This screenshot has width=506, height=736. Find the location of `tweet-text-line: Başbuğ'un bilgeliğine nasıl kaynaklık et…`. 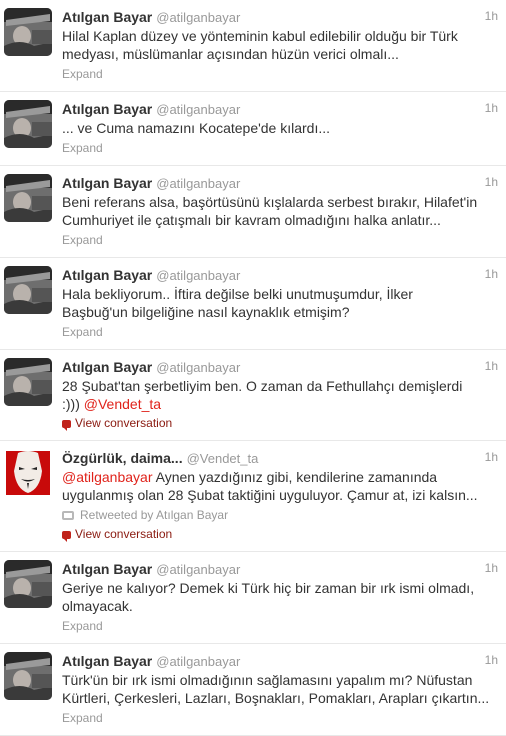

tweet-text-line: Başbuğ'un bilgeliğine nasıl kaynaklık et… is located at coordinates (206, 312).